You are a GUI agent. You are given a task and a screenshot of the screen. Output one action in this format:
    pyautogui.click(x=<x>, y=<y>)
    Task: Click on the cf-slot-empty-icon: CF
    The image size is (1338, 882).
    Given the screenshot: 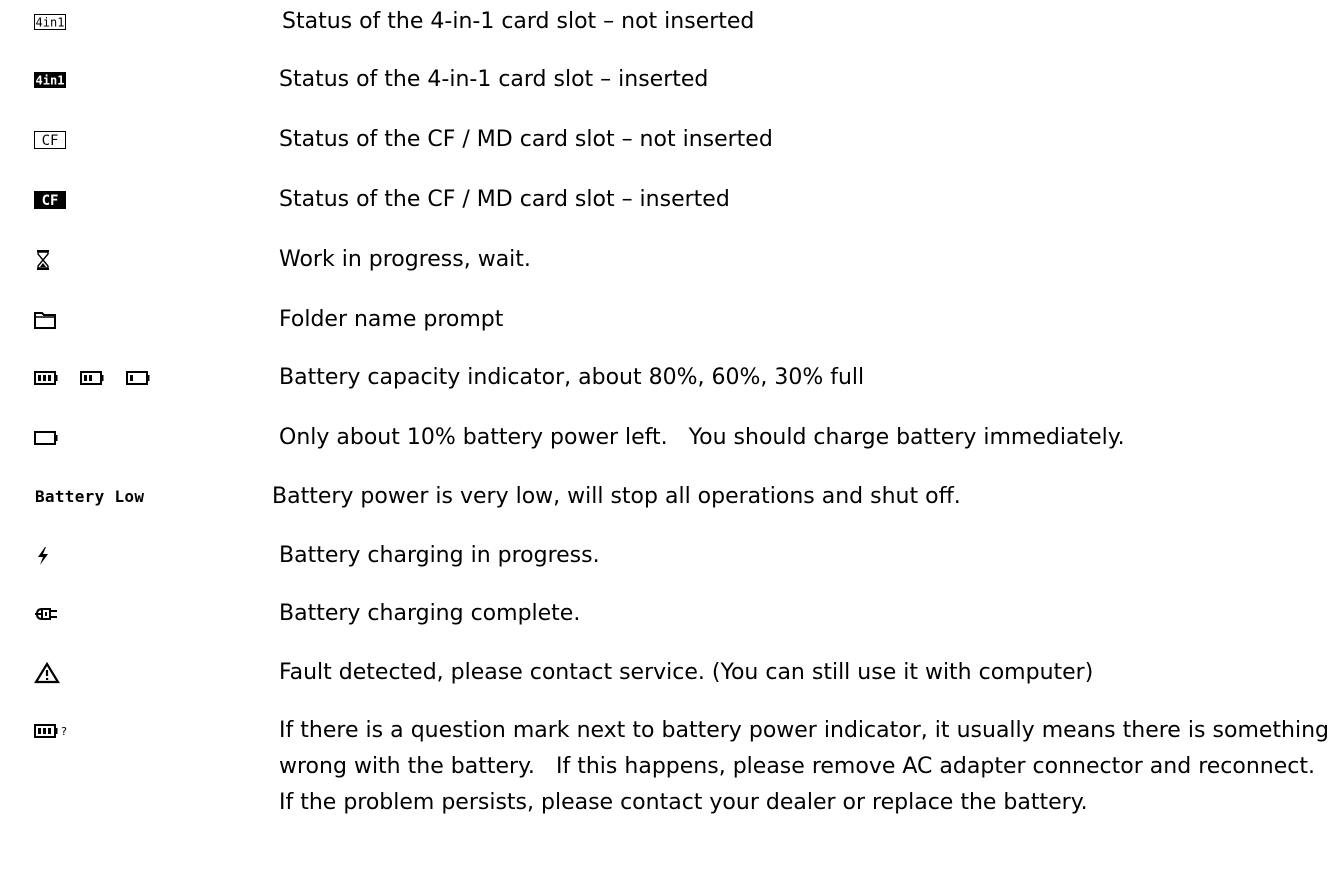 What is the action you would take?
    pyautogui.click(x=50, y=140)
    